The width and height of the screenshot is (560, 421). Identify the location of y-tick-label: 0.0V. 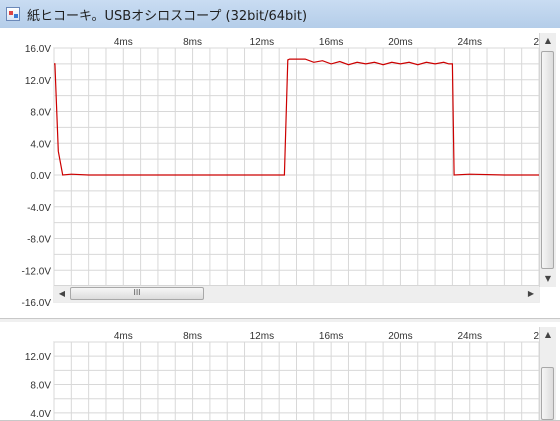
(40, 176).